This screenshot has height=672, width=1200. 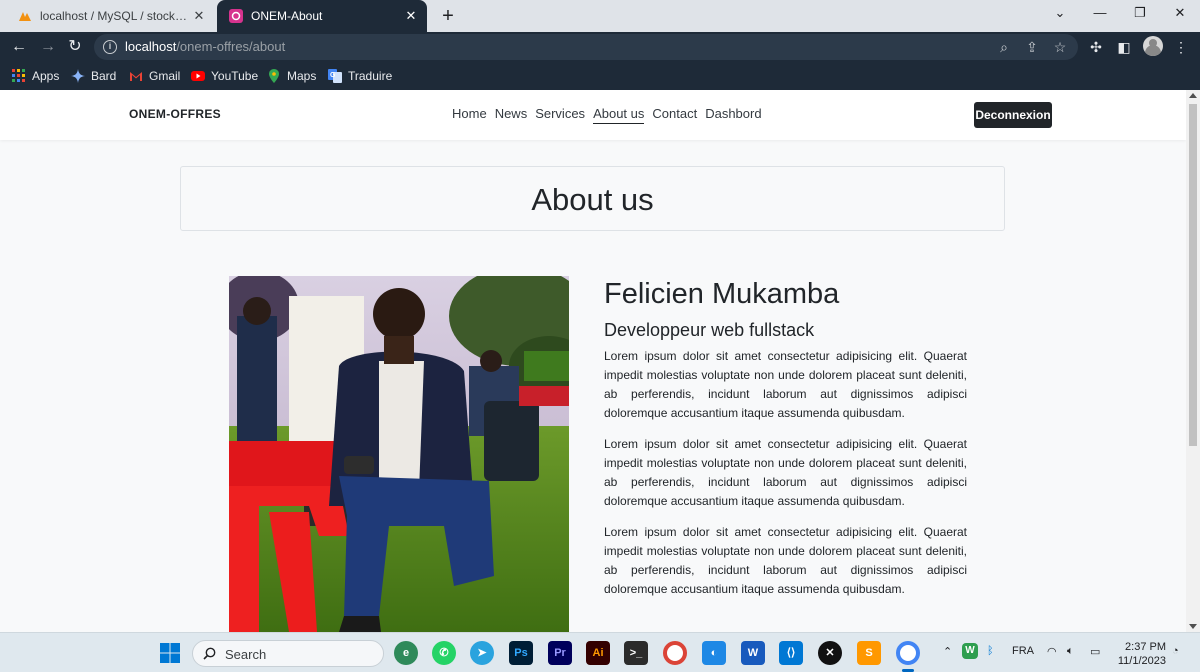 I want to click on site-favicon-icon, so click(x=236, y=16).